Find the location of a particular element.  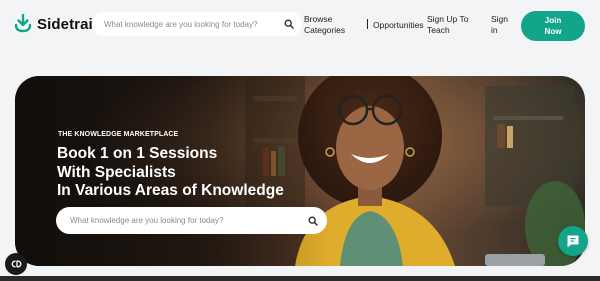

nav-divider is located at coordinates (367, 24).